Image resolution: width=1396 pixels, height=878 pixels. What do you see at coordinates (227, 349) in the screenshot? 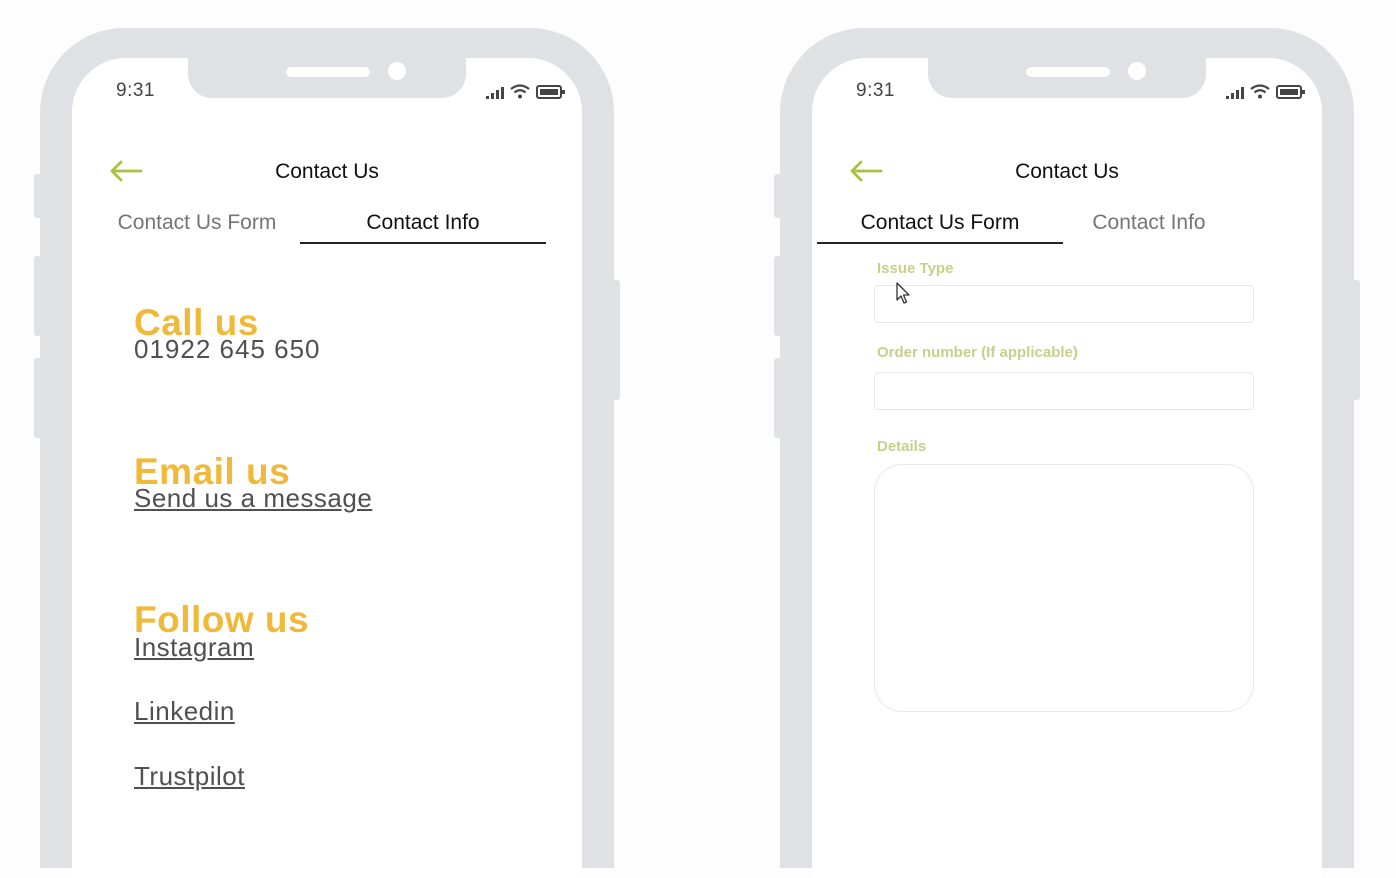
I see `phone-number: 01922 645 650` at bounding box center [227, 349].